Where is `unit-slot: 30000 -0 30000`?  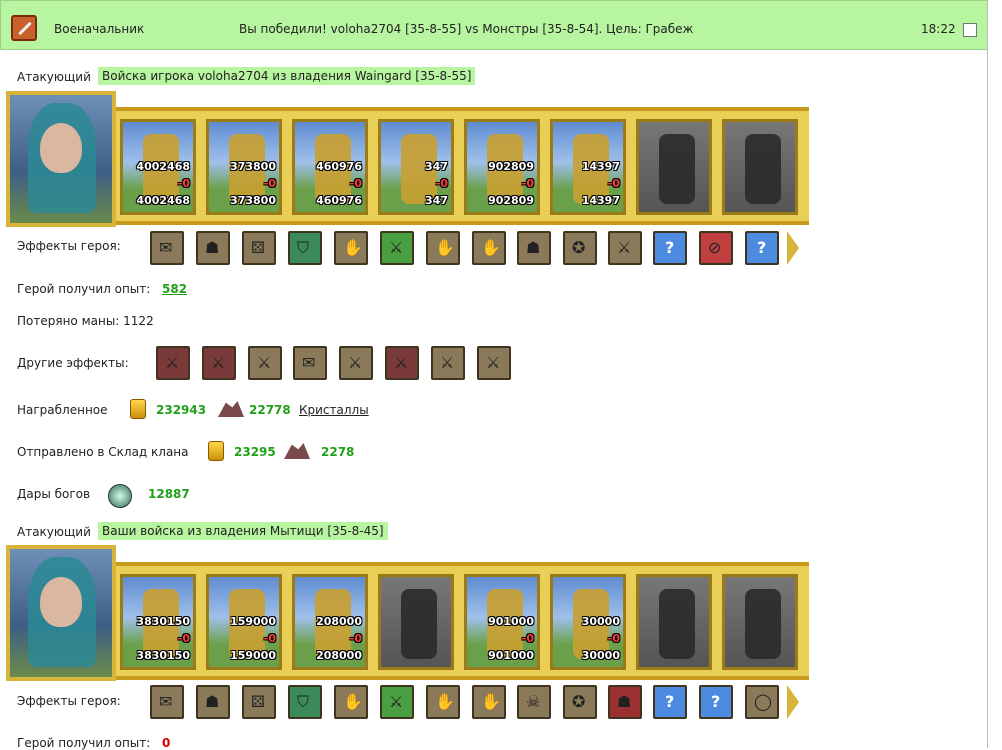 unit-slot: 30000 -0 30000 is located at coordinates (588, 622).